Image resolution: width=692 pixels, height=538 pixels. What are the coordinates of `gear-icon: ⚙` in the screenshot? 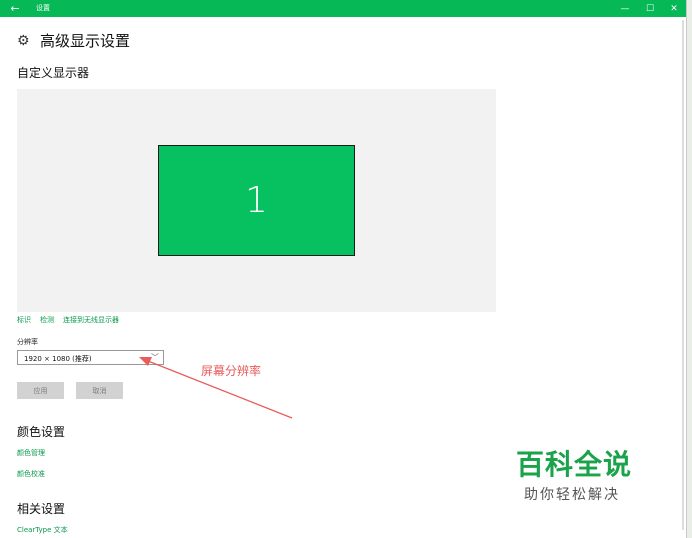 It's located at (23, 40).